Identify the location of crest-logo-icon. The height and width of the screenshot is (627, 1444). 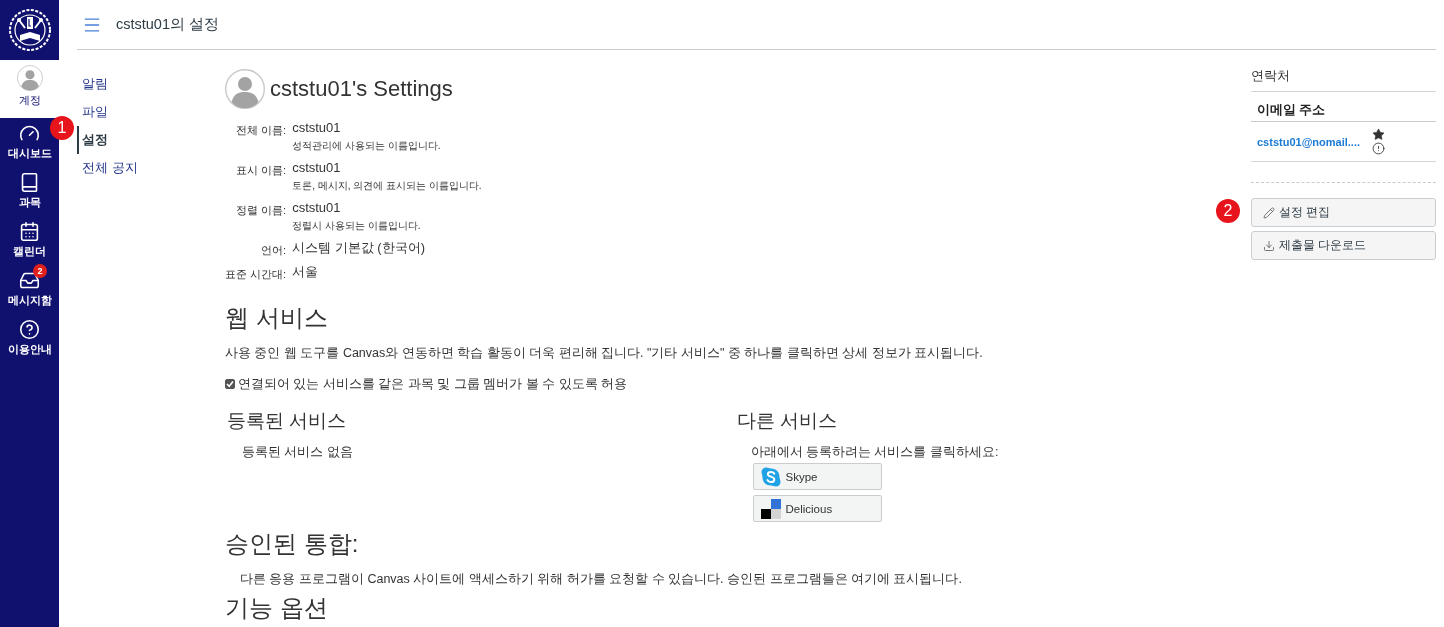
(29, 30).